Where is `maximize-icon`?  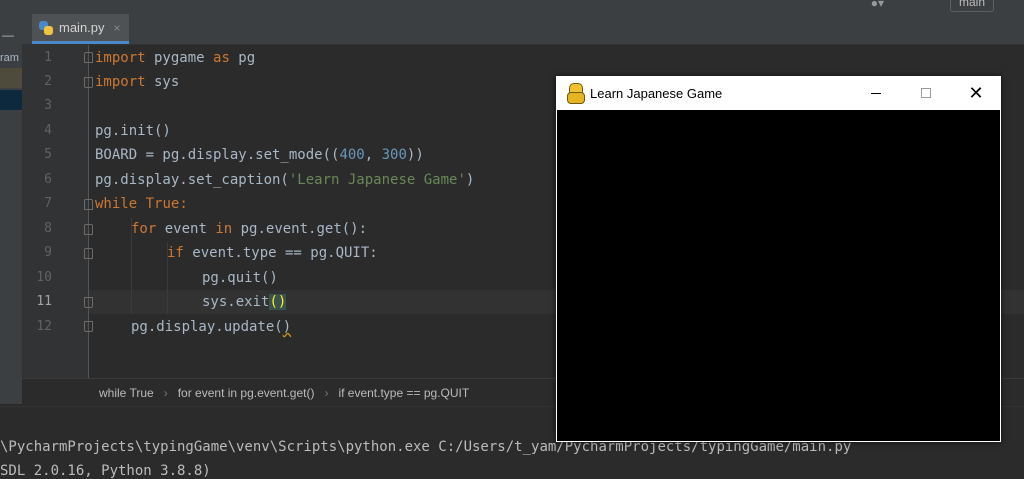
maximize-icon is located at coordinates (926, 93).